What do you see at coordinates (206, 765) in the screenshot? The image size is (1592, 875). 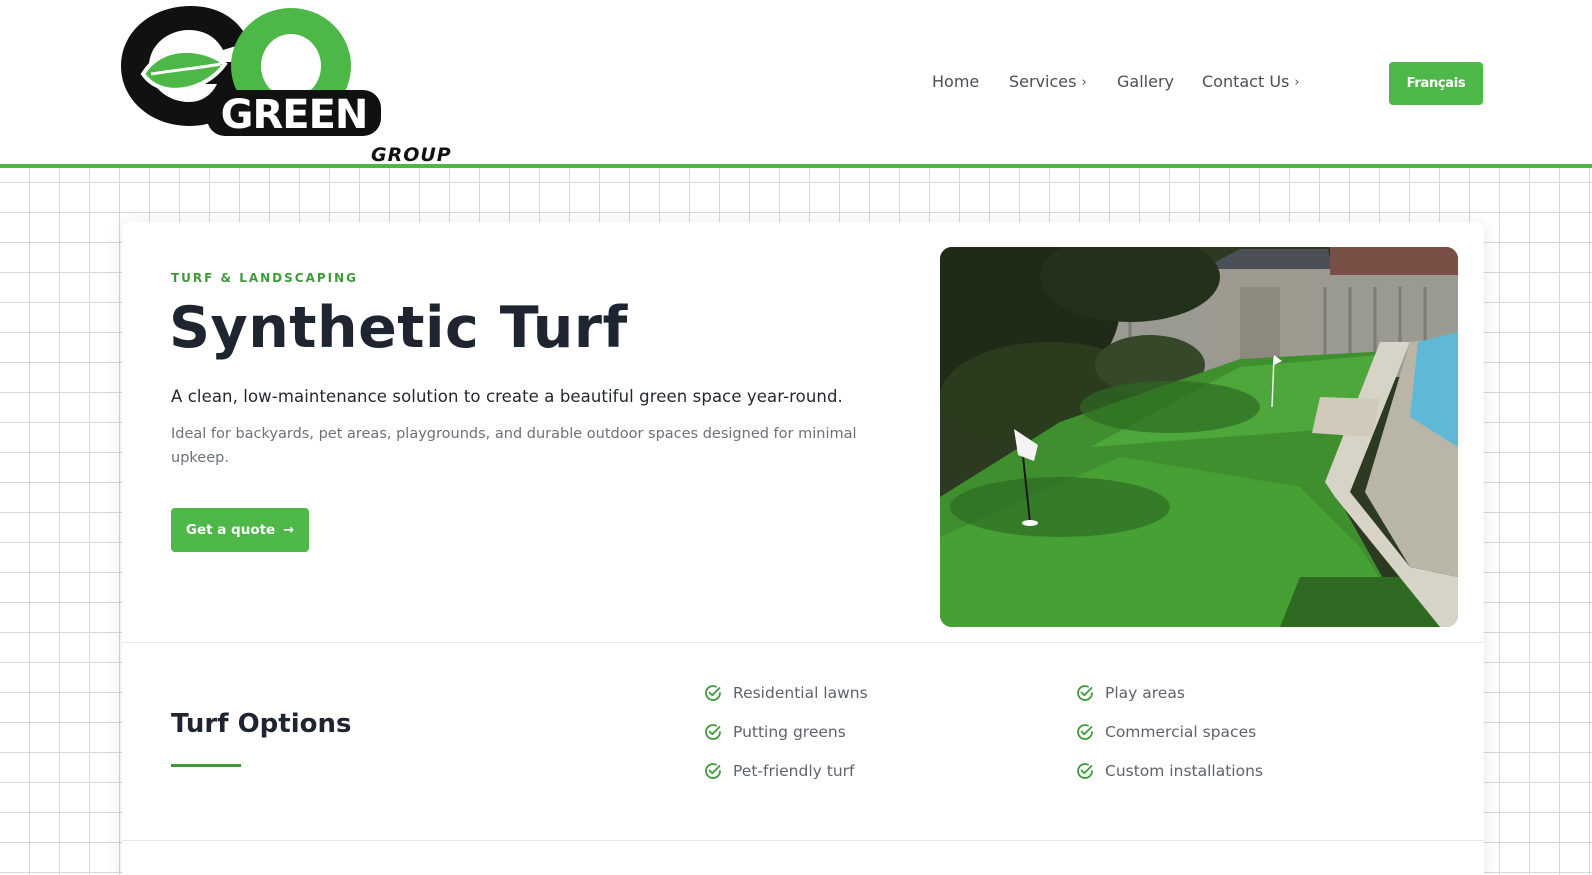 I see `heading-underline` at bounding box center [206, 765].